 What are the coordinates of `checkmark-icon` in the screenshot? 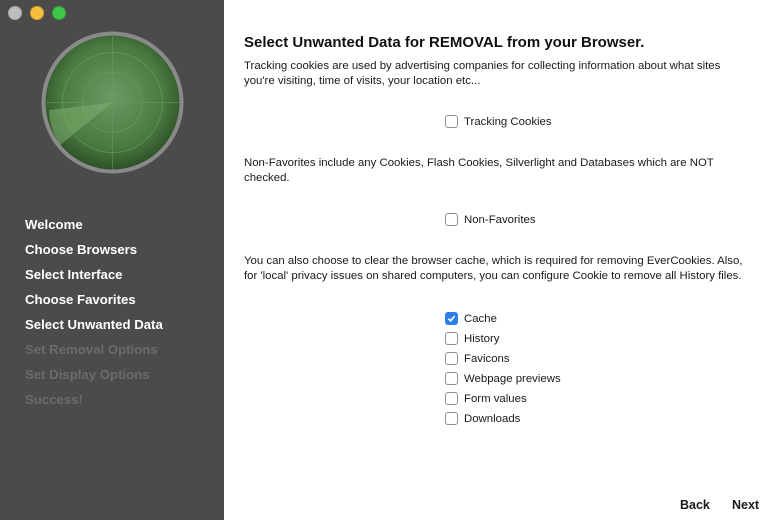 It's located at (451, 318).